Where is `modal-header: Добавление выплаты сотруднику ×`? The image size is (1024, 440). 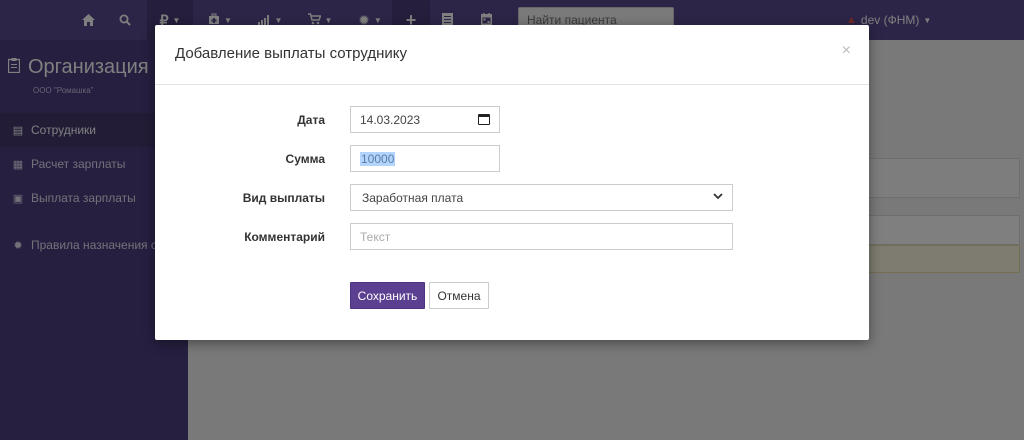 modal-header: Добавление выплаты сотруднику × is located at coordinates (512, 55).